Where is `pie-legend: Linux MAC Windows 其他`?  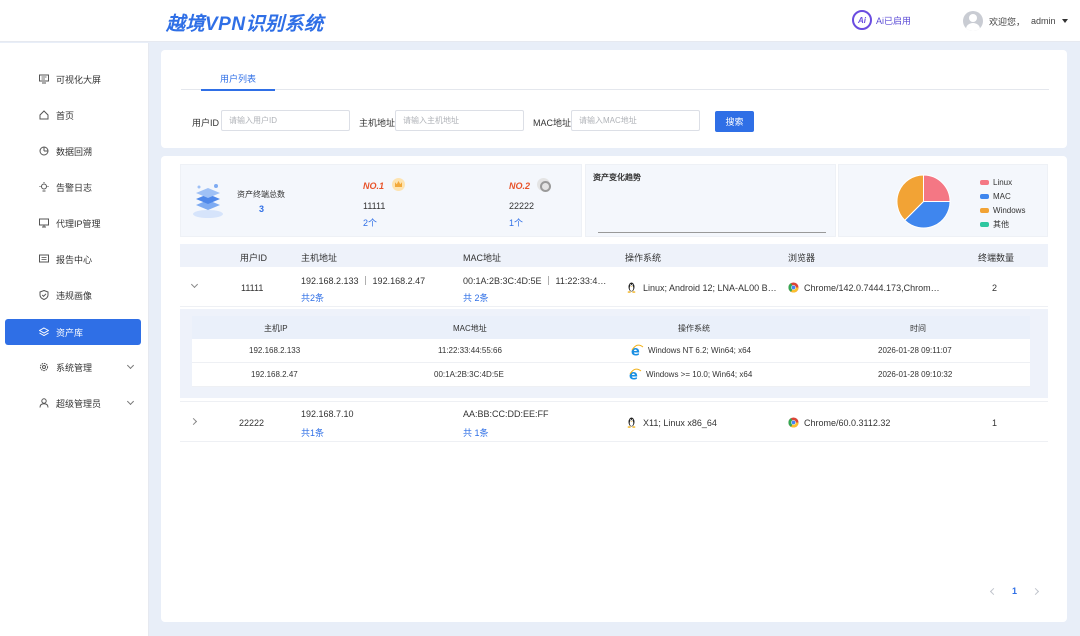 pie-legend: Linux MAC Windows 其他 is located at coordinates (1002, 203).